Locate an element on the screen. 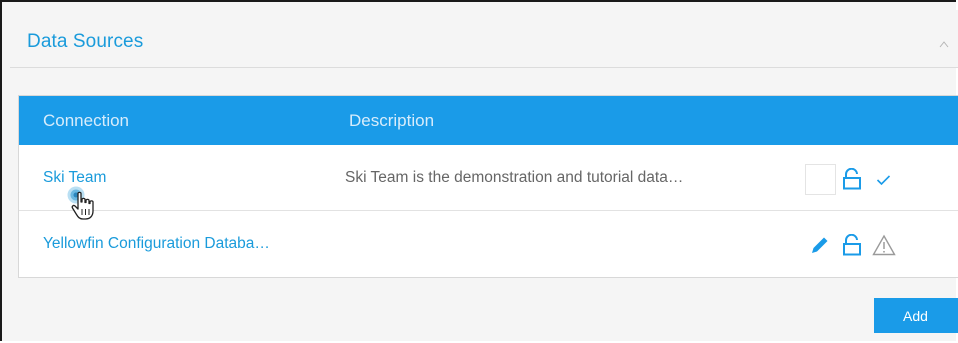 Image resolution: width=958 pixels, height=343 pixels. panel-title: Data Sources is located at coordinates (85, 41).